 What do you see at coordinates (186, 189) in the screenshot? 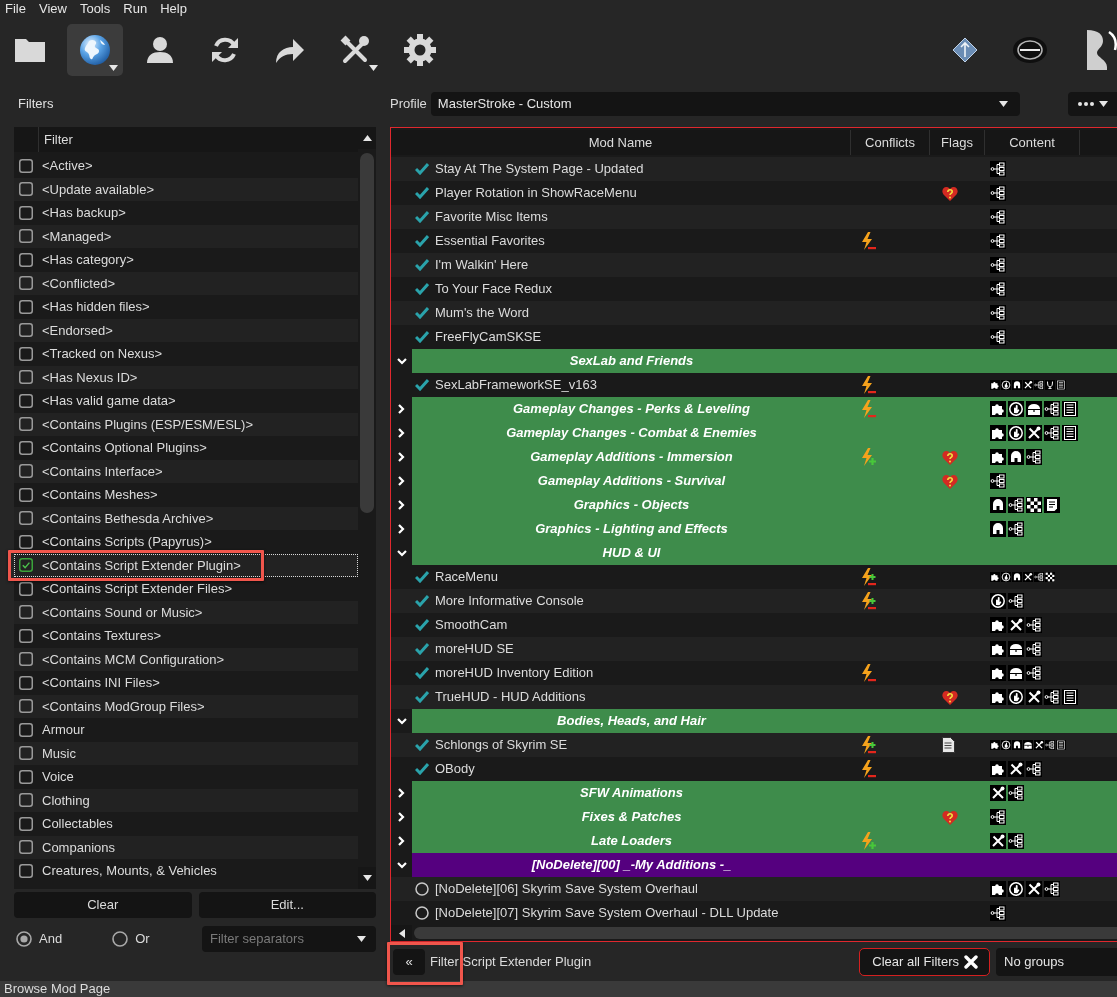
I see `filter-item: <Update available>` at bounding box center [186, 189].